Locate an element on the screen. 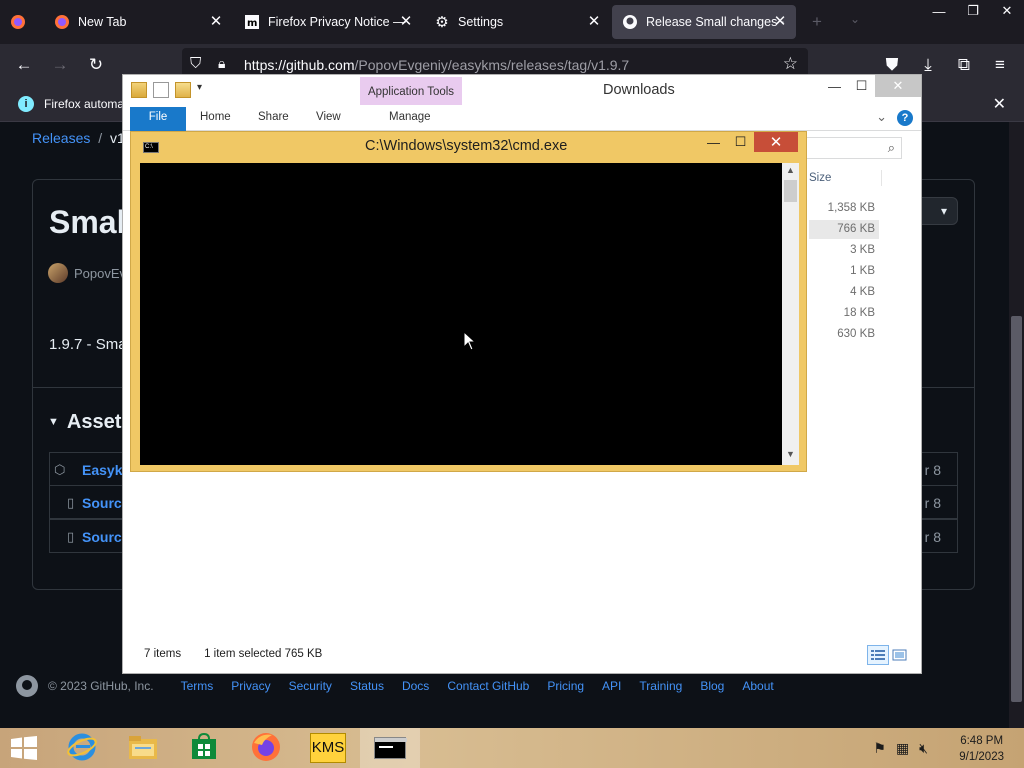 Image resolution: width=1024 pixels, height=768 pixels. footer-copyright: © 2023 GitHub, Inc. is located at coordinates (101, 686).